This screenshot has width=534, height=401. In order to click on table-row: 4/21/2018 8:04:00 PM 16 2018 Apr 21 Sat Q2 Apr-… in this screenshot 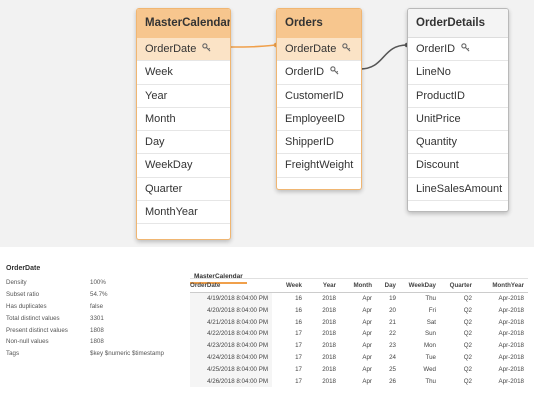, I will do `click(359, 322)`.